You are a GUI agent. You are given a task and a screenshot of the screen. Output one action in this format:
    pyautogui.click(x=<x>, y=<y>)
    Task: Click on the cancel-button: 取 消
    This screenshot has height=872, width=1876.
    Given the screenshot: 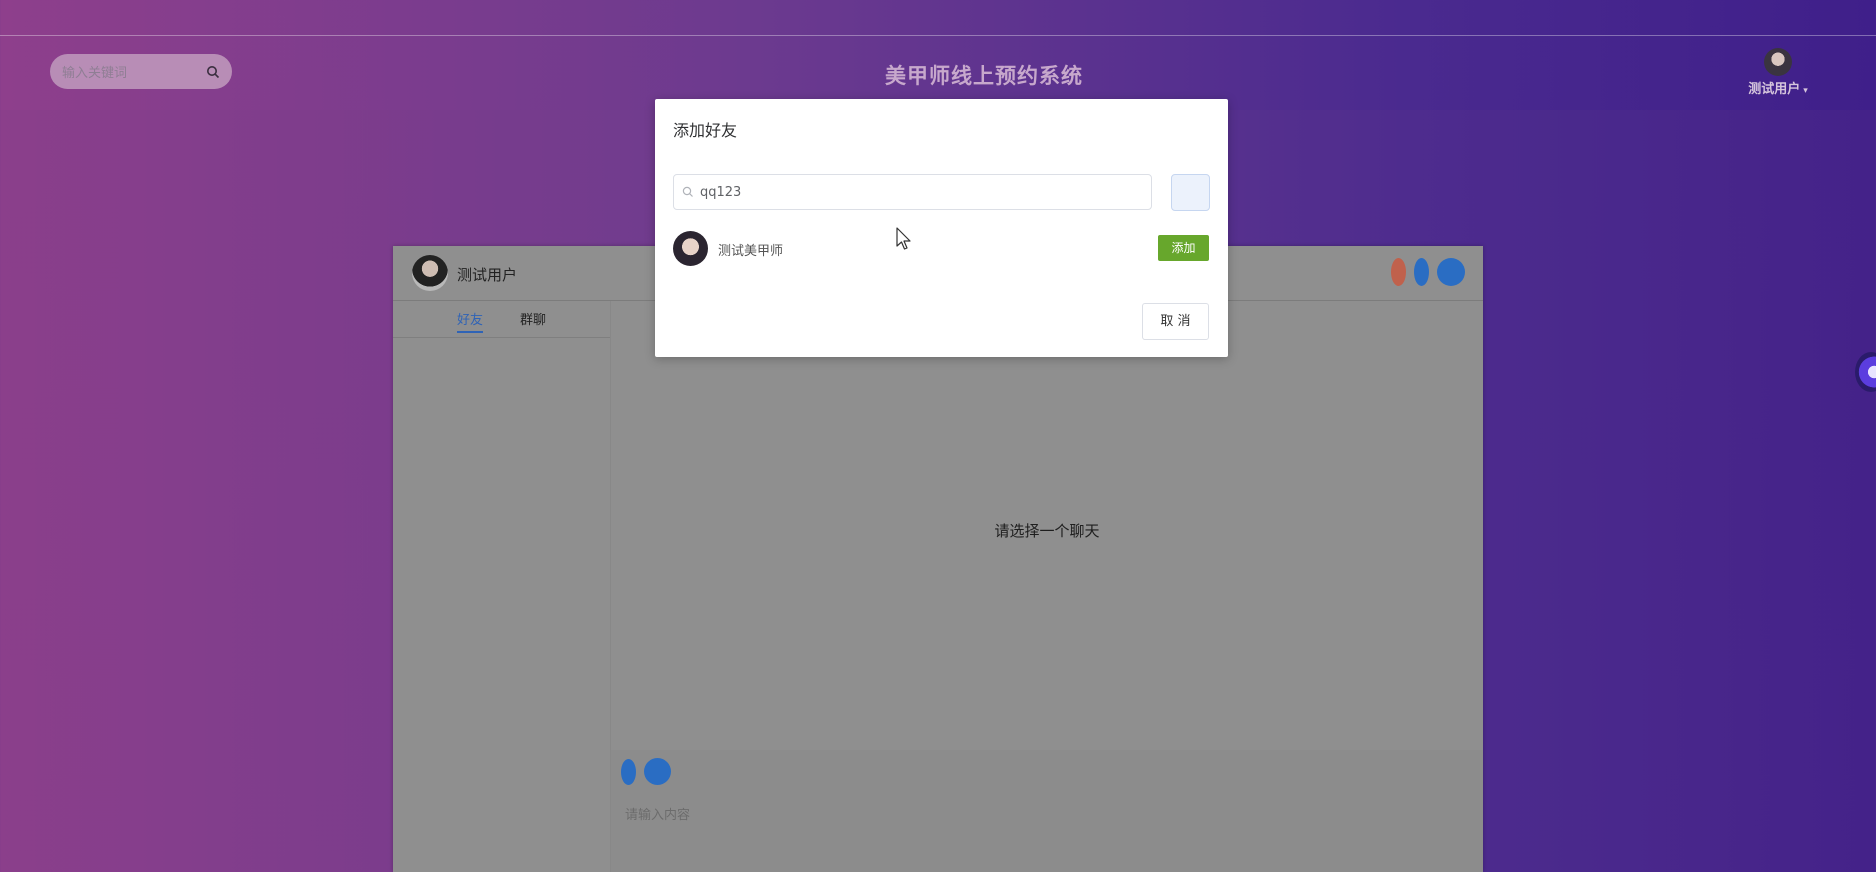 What is the action you would take?
    pyautogui.click(x=1175, y=321)
    